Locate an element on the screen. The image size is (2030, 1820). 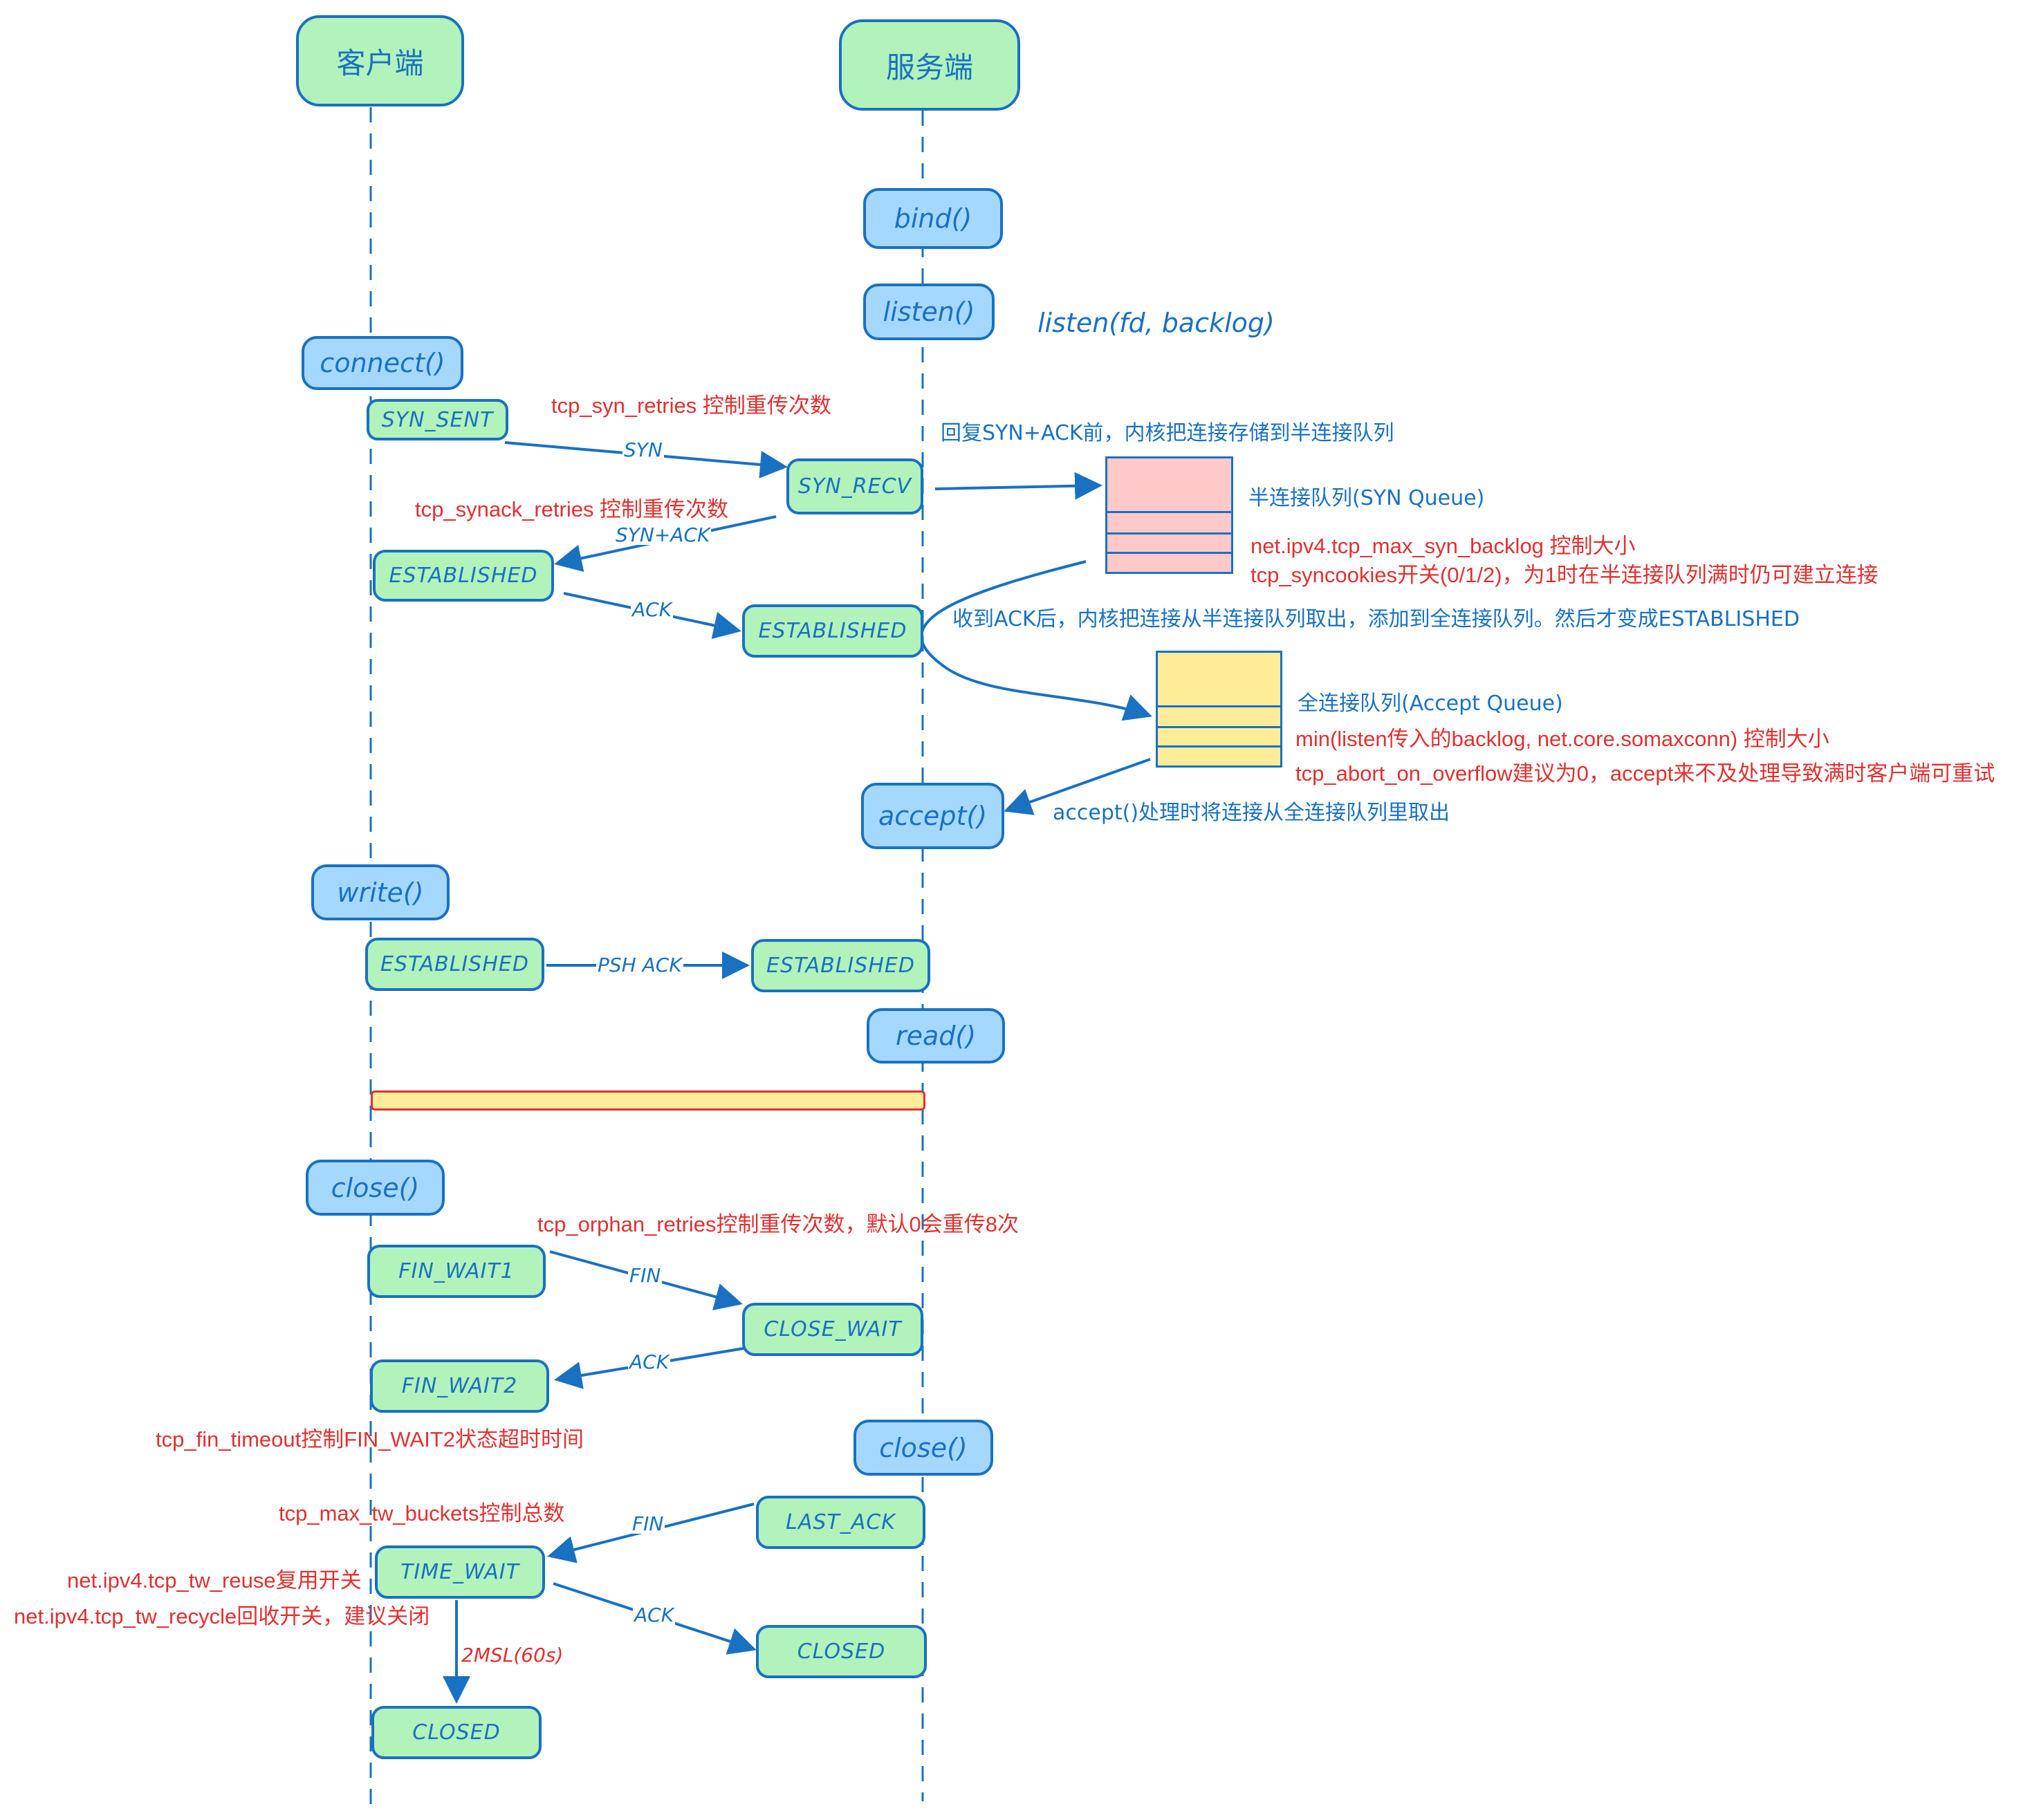
client-close-call: close() is located at coordinates (375, 1188).